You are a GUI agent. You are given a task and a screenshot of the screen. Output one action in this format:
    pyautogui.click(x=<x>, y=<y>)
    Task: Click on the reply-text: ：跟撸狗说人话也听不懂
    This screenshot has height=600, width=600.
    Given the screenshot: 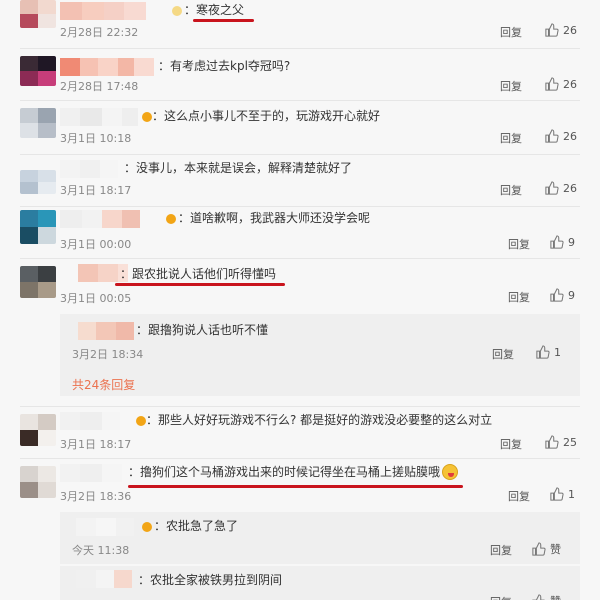 What is the action you would take?
    pyautogui.click(x=202, y=330)
    